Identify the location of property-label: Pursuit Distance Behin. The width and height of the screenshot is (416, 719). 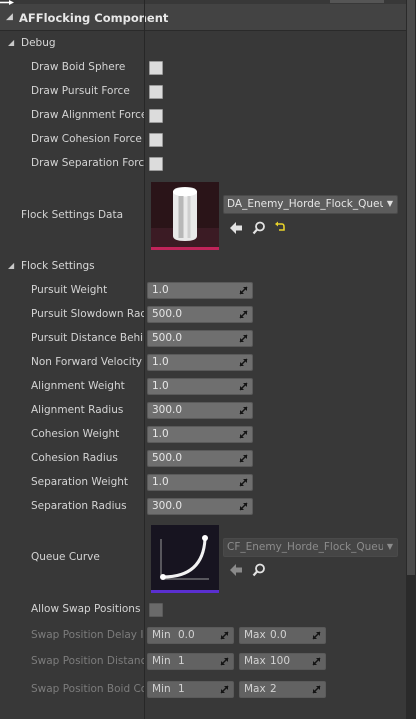
(87, 338).